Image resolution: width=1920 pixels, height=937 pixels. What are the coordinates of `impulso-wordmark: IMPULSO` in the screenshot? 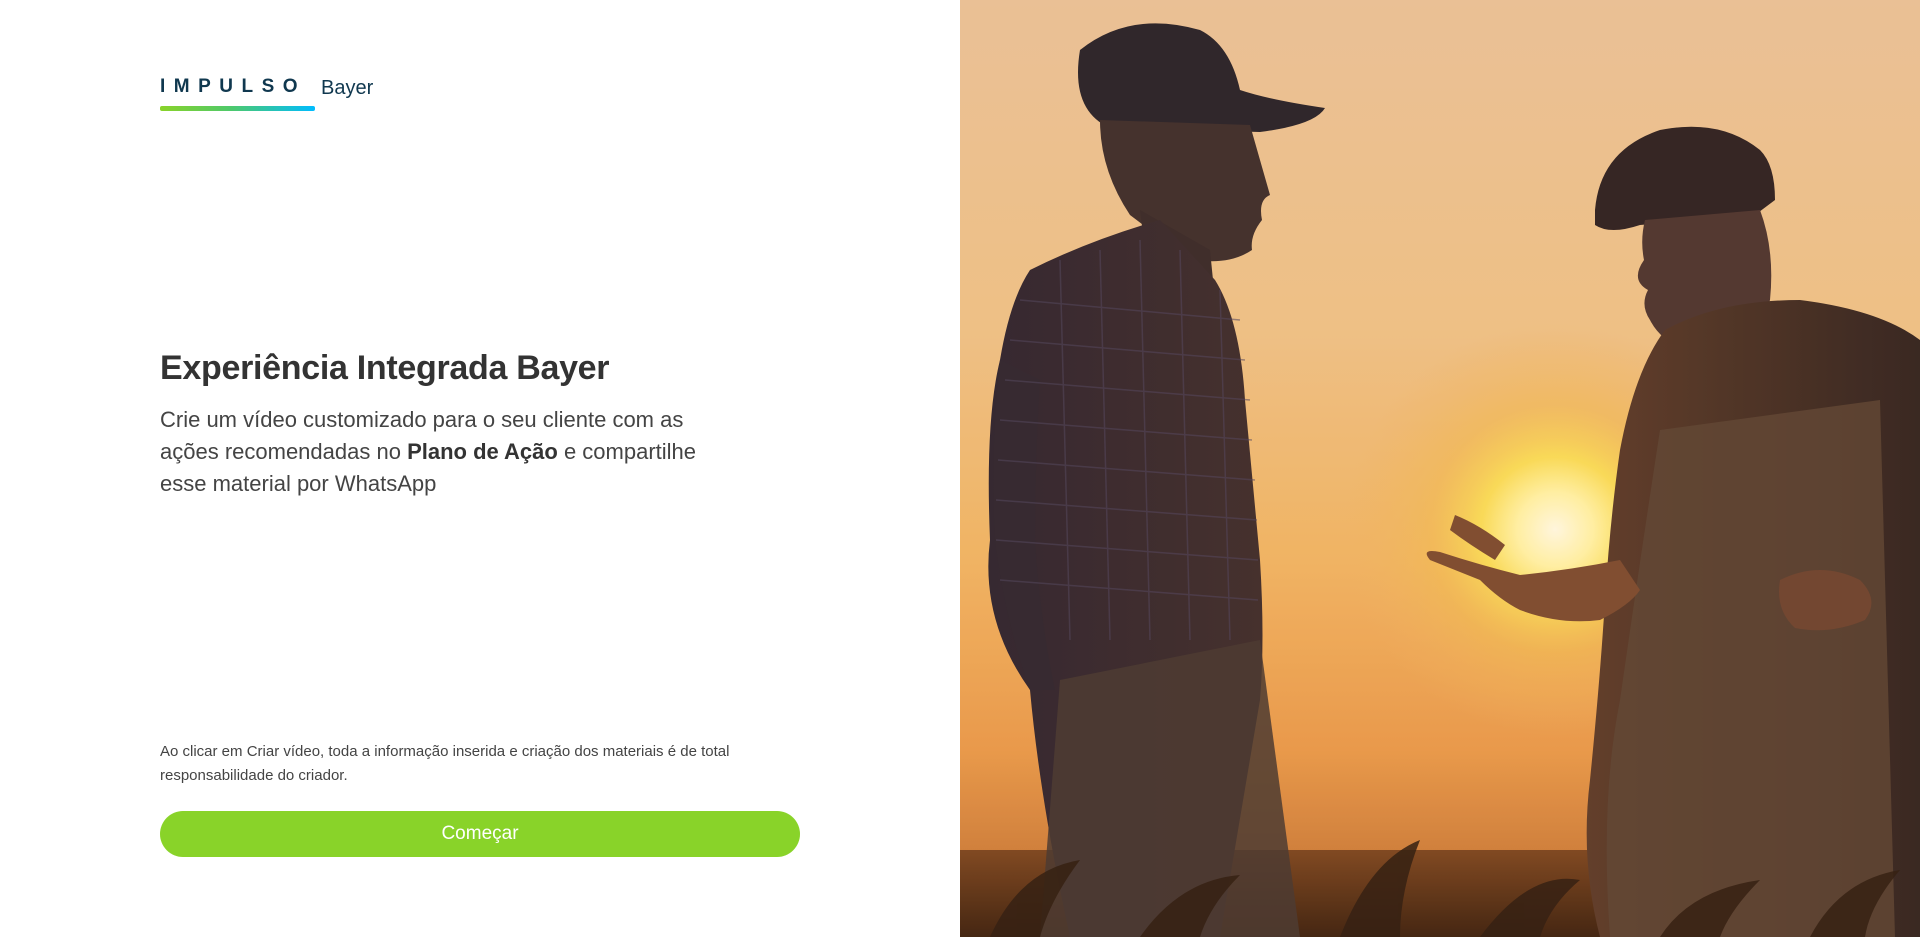 It's located at (237, 93).